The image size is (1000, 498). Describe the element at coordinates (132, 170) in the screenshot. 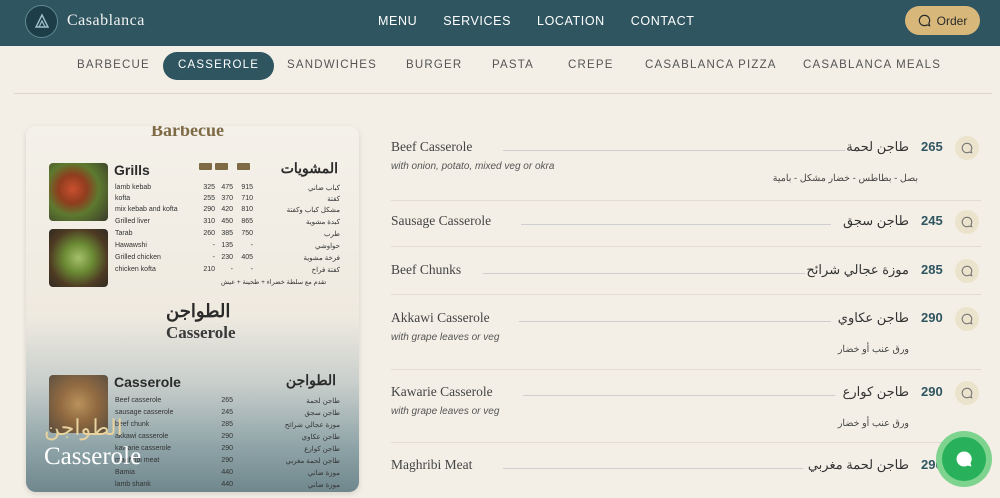

I see `grills-title-en: Grills` at that location.